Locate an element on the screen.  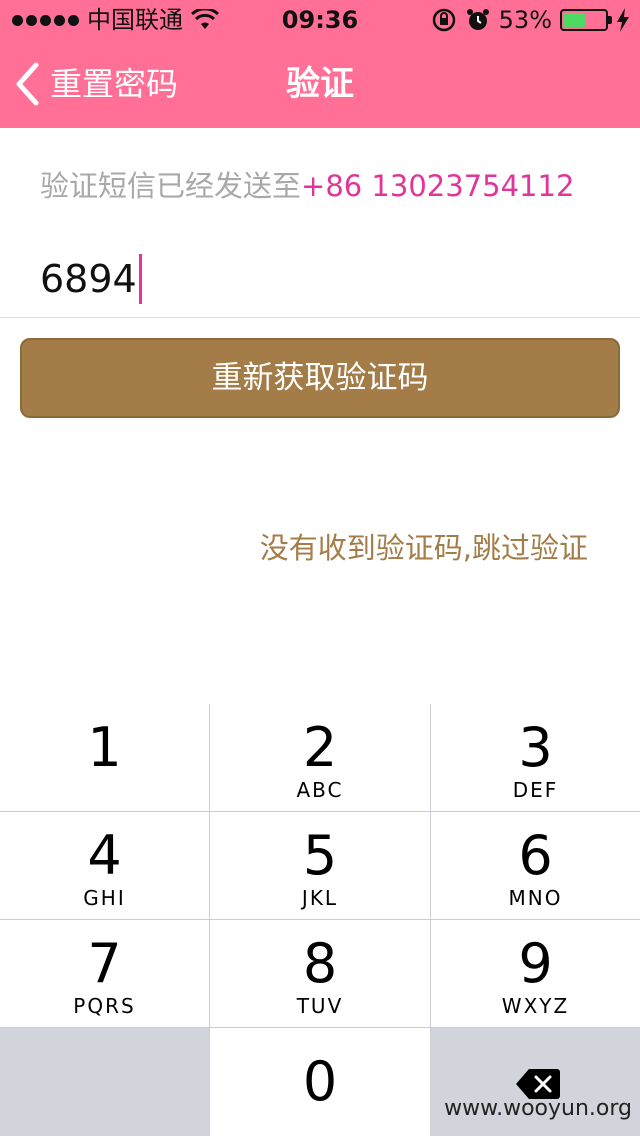
key-digit: 3 is located at coordinates (535, 747).